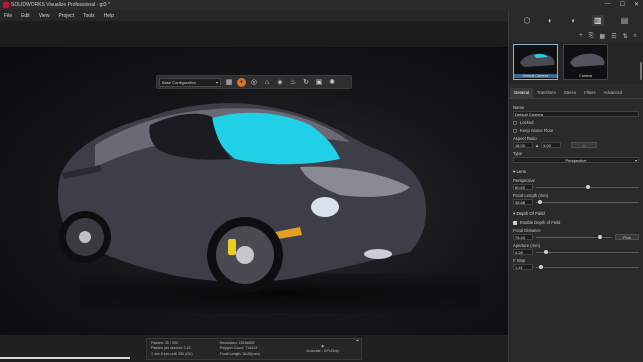 This screenshot has height=362, width=643. I want to click on tab-advanced: Advanced, so click(613, 93).